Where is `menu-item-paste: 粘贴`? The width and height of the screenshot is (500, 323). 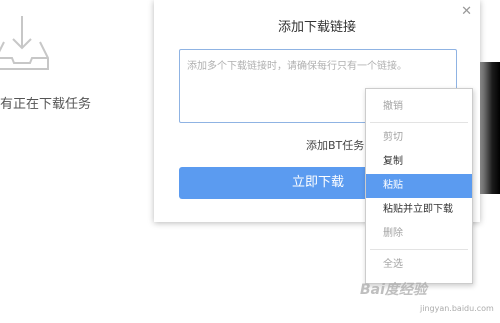 menu-item-paste: 粘贴 is located at coordinates (419, 186).